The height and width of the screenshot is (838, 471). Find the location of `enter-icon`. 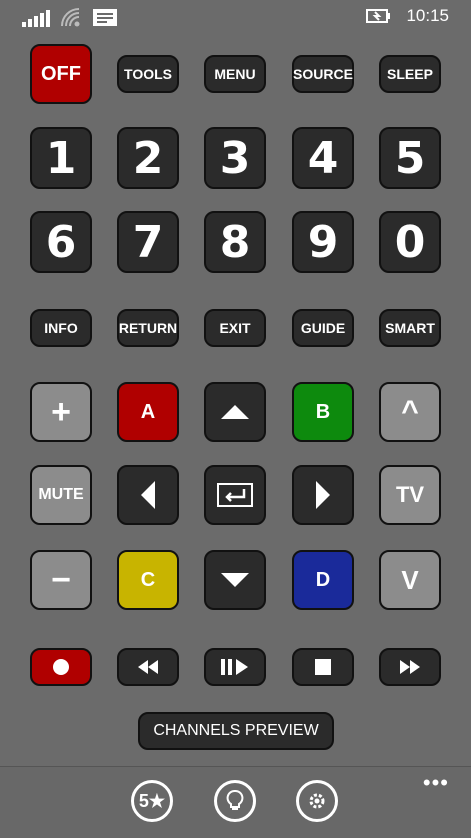

enter-icon is located at coordinates (235, 495).